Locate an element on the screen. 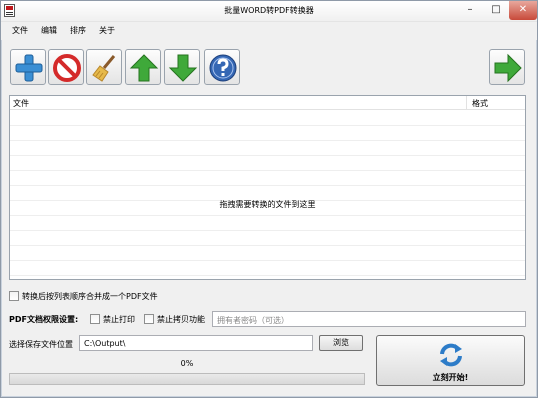 Image resolution: width=540 pixels, height=400 pixels. menu-edit: 编辑 is located at coordinates (49, 30).